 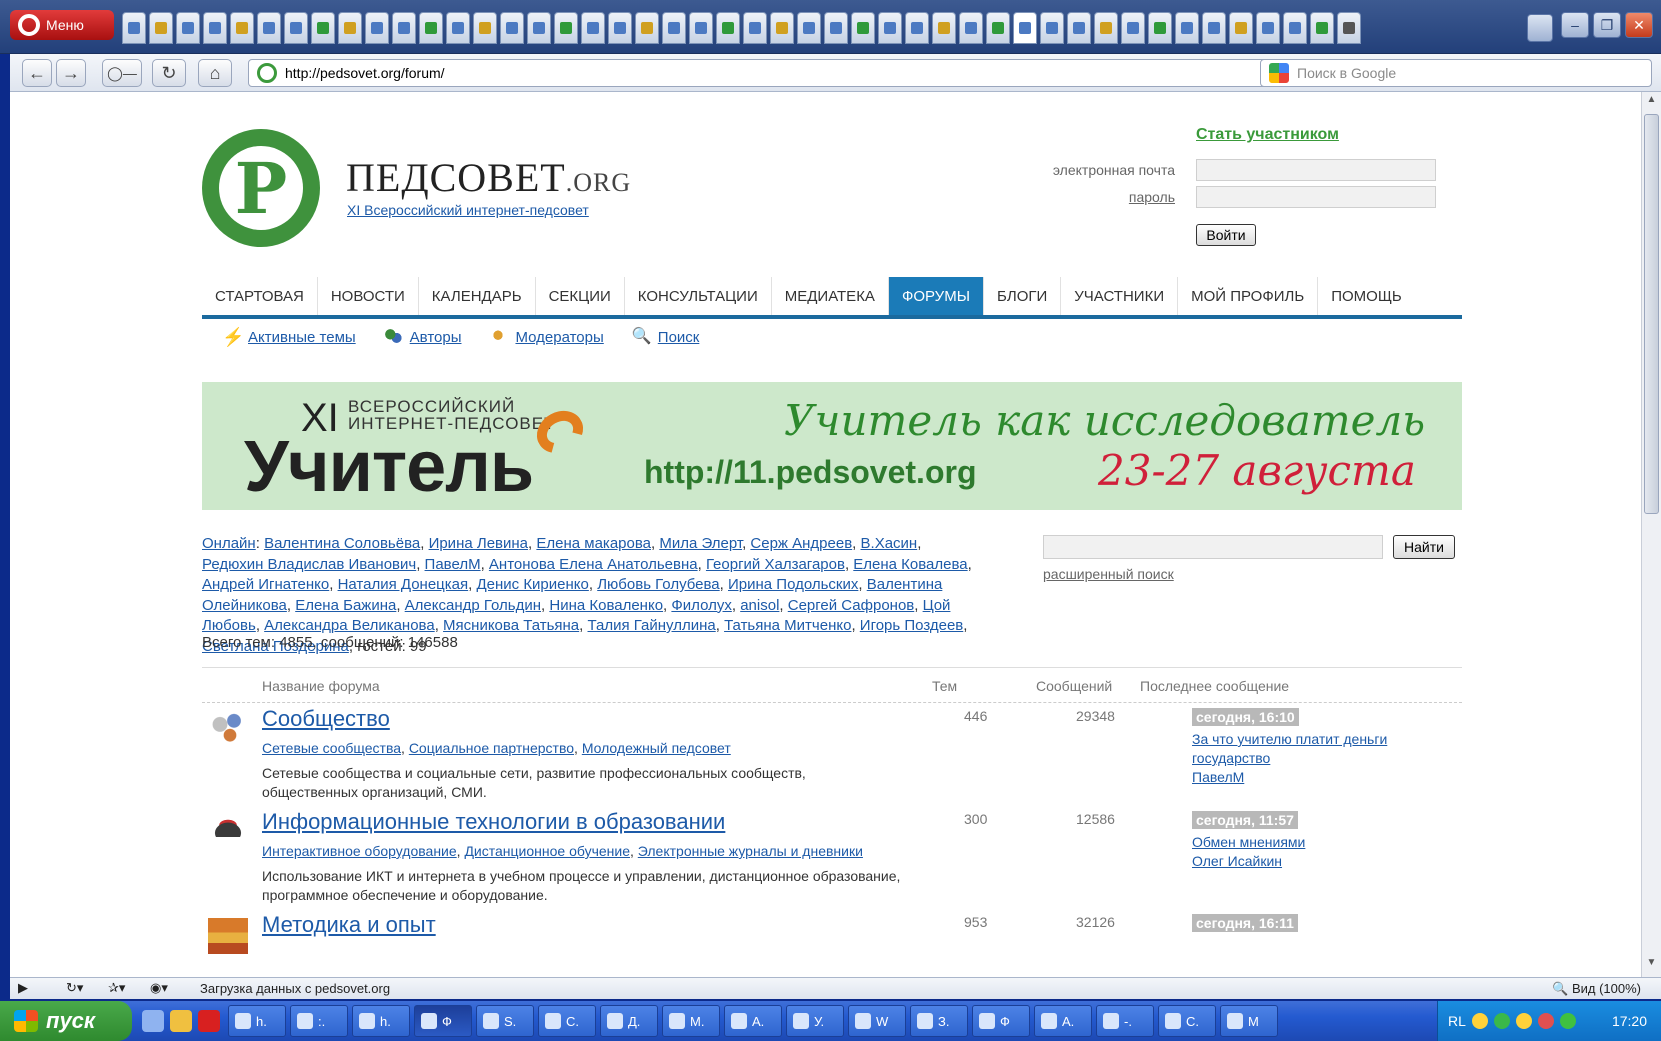 I want to click on taskbar-task: А., so click(x=1063, y=1021).